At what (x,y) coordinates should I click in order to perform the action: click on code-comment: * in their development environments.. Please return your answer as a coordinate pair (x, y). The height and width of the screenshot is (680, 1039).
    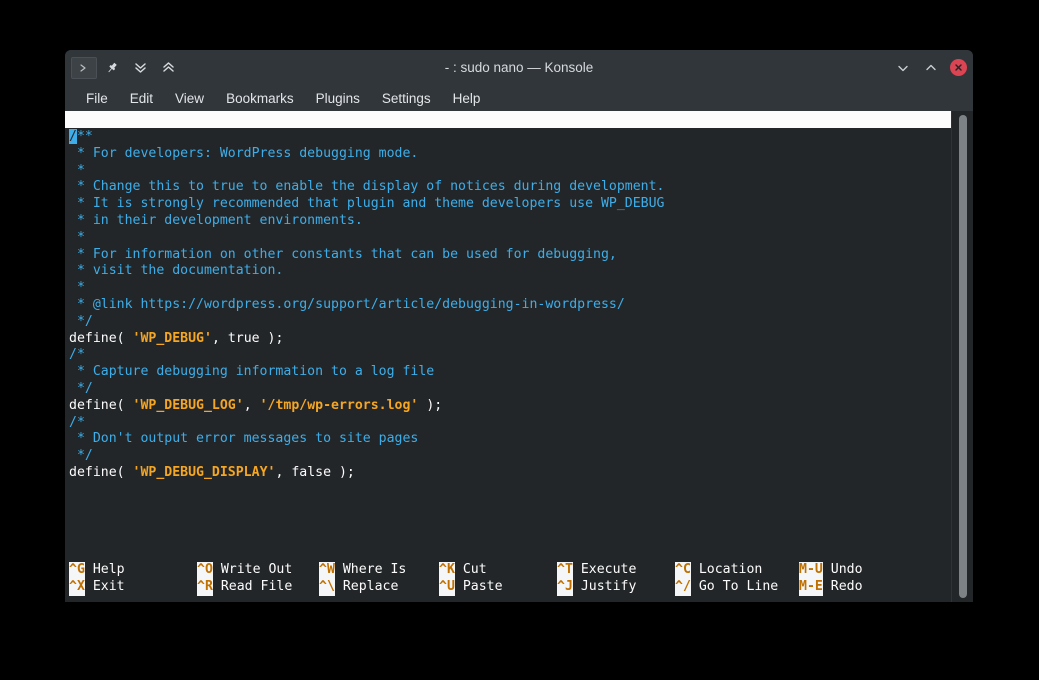
    Looking at the image, I should click on (216, 220).